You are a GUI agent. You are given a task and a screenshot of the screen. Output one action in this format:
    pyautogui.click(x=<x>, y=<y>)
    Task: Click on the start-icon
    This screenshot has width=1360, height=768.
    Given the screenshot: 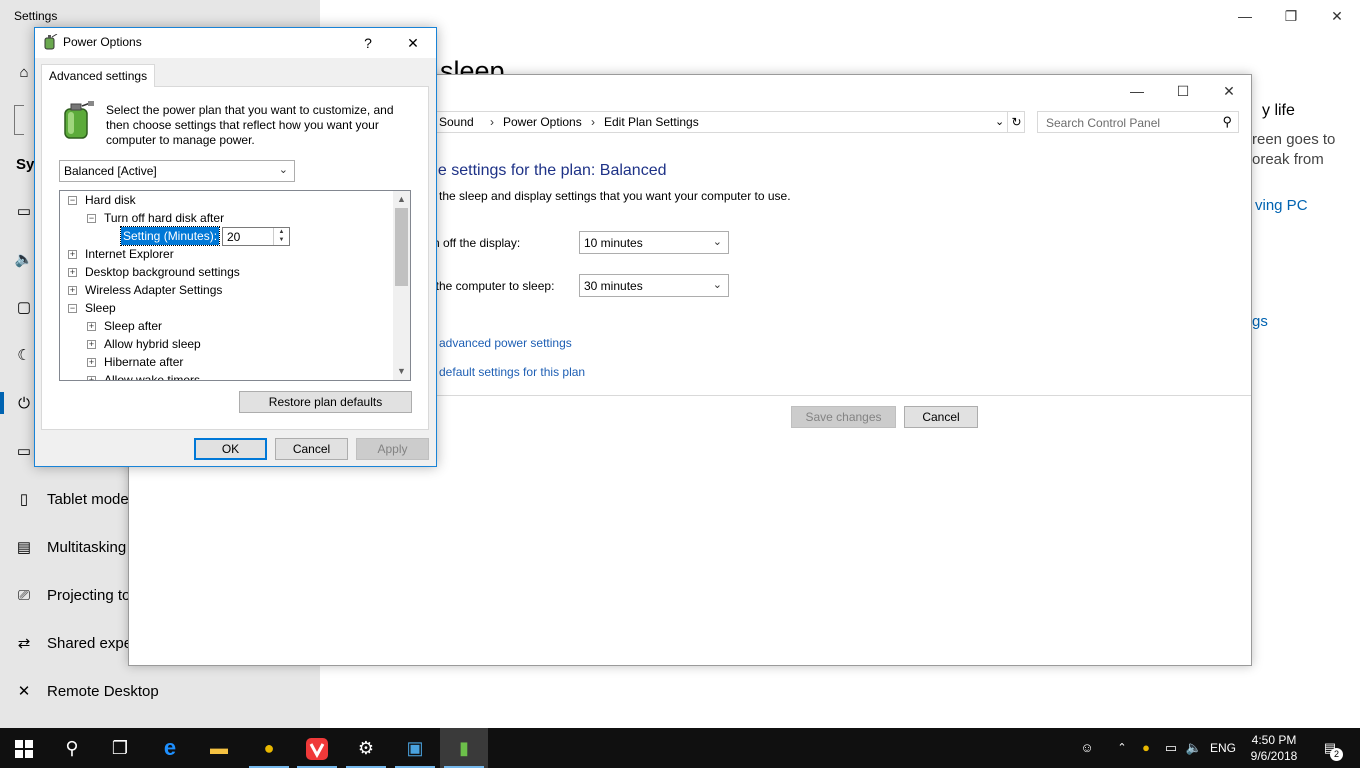 What is the action you would take?
    pyautogui.click(x=24, y=748)
    